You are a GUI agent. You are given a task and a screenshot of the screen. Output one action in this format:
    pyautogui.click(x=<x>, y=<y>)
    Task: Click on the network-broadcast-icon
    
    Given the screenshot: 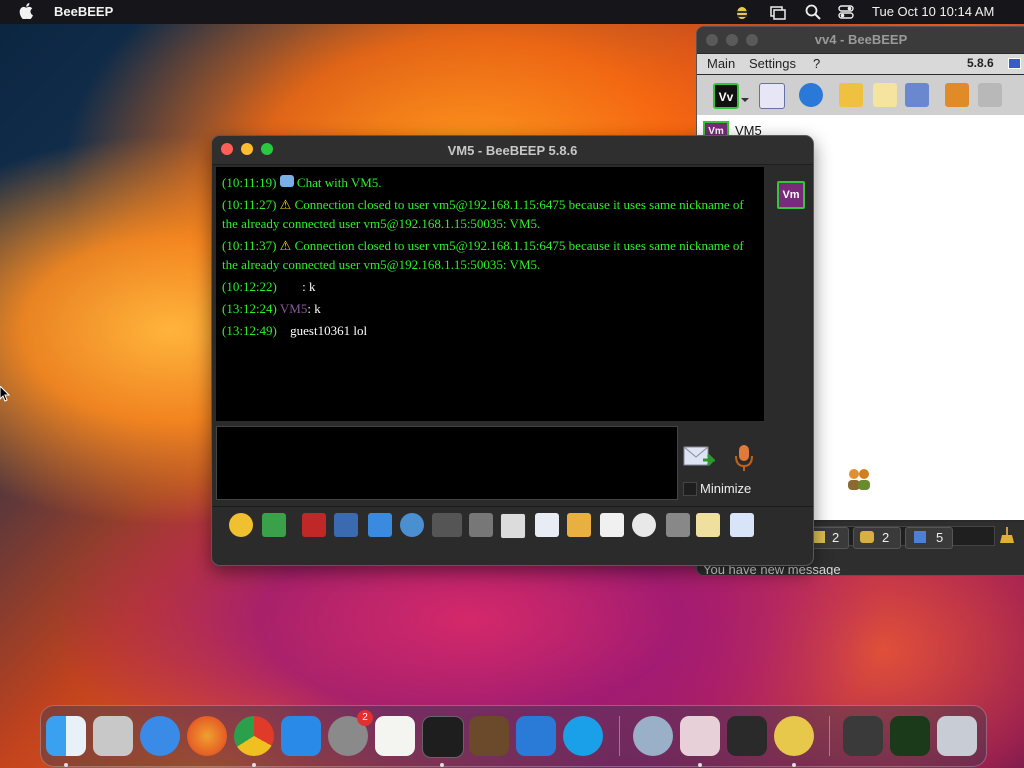 What is the action you would take?
    pyautogui.click(x=811, y=95)
    